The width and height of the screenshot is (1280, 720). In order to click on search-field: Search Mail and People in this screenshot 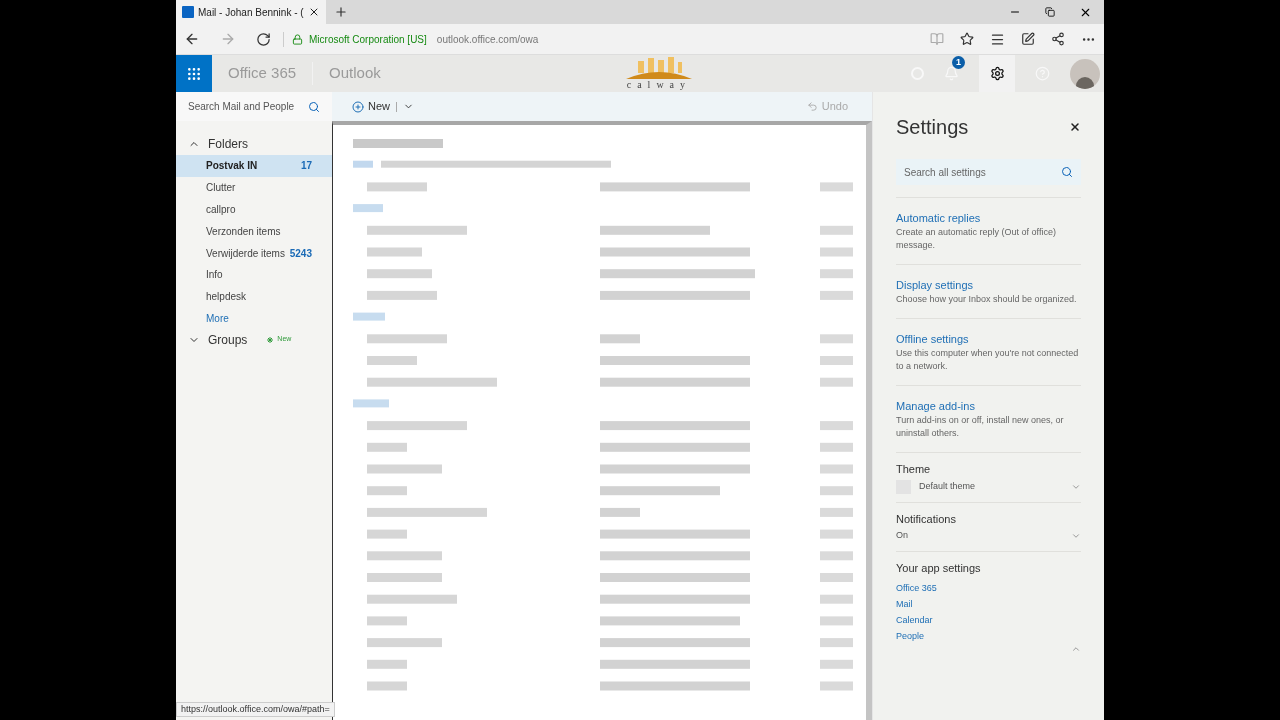, I will do `click(254, 106)`.